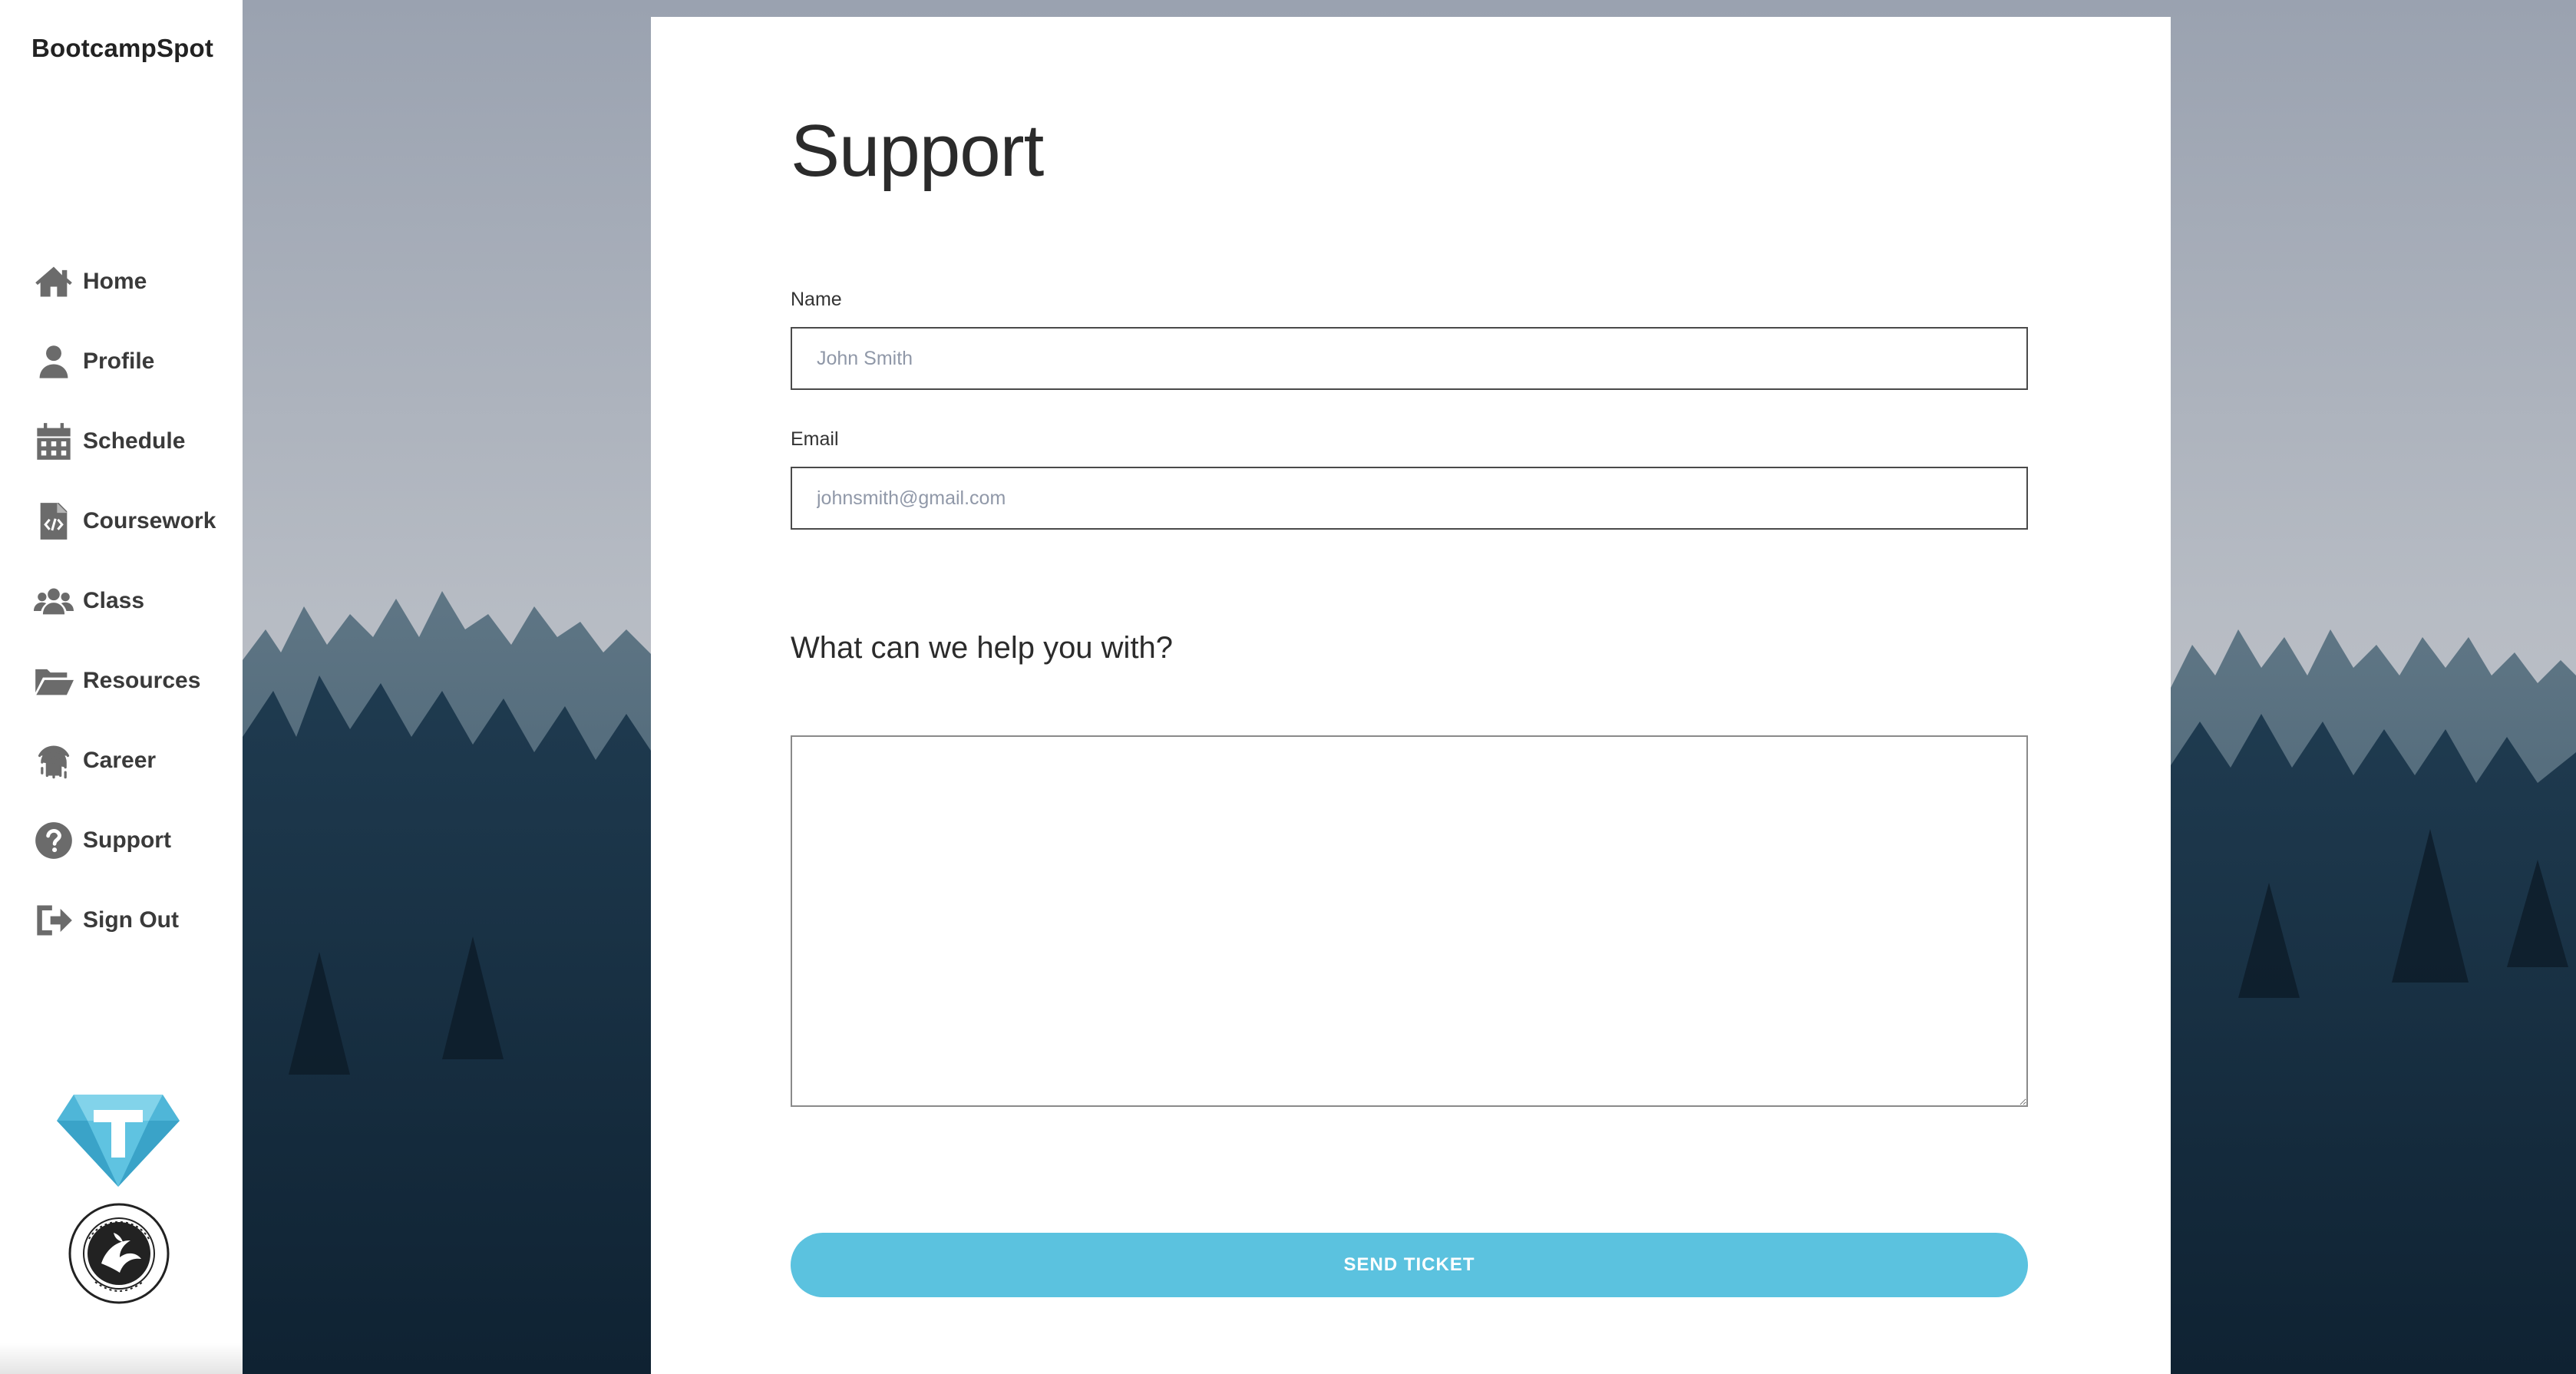  I want to click on nav-label-class: Class, so click(114, 600).